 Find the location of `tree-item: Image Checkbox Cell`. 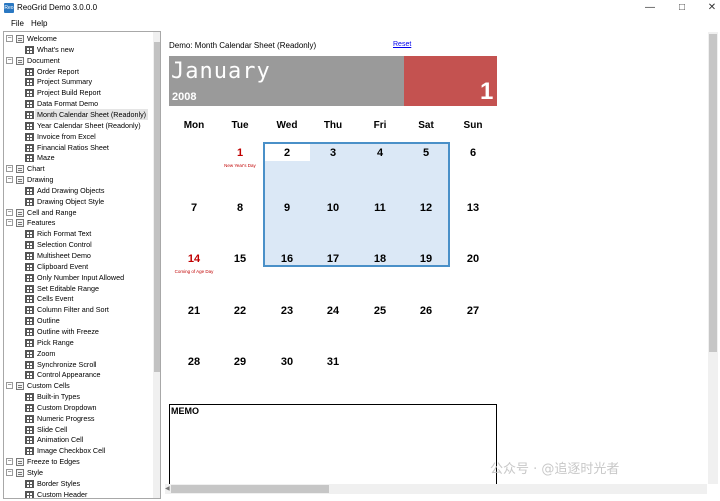

tree-item: Image Checkbox Cell is located at coordinates (78, 450).